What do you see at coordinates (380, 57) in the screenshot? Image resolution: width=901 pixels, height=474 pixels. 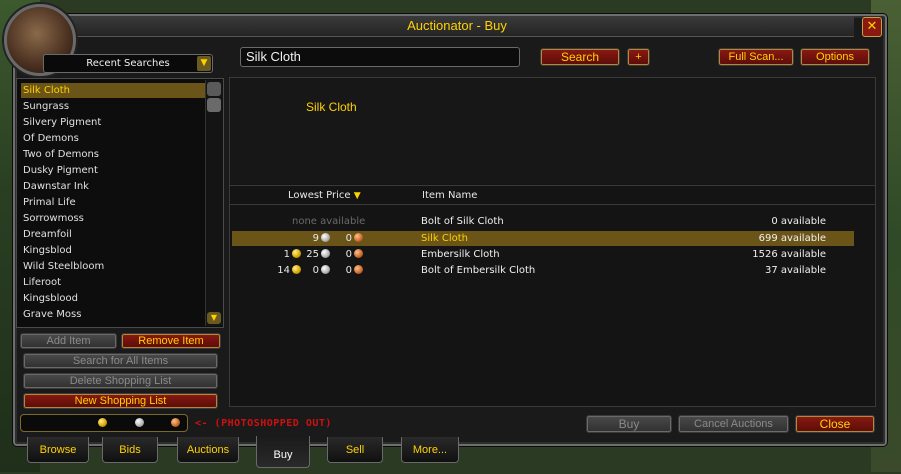 I see `search-input: Silk Cloth` at bounding box center [380, 57].